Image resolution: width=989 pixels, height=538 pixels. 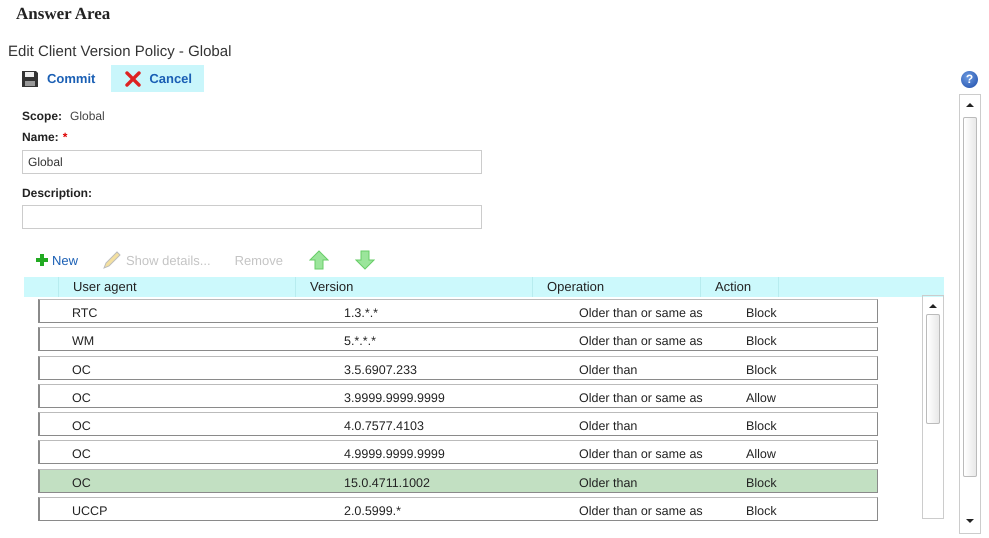 I want to click on pencil-icon, so click(x=112, y=260).